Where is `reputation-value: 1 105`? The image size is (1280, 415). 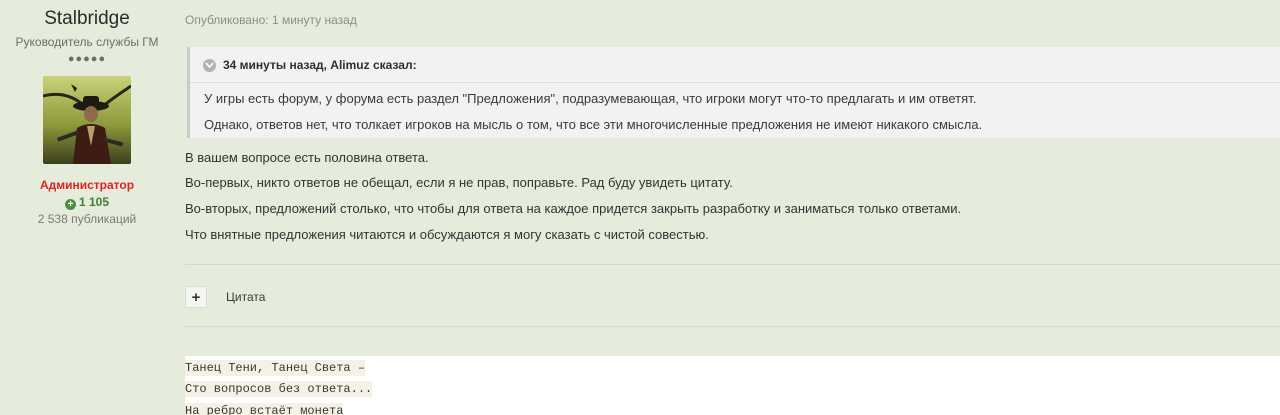
reputation-value: 1 105 is located at coordinates (94, 202).